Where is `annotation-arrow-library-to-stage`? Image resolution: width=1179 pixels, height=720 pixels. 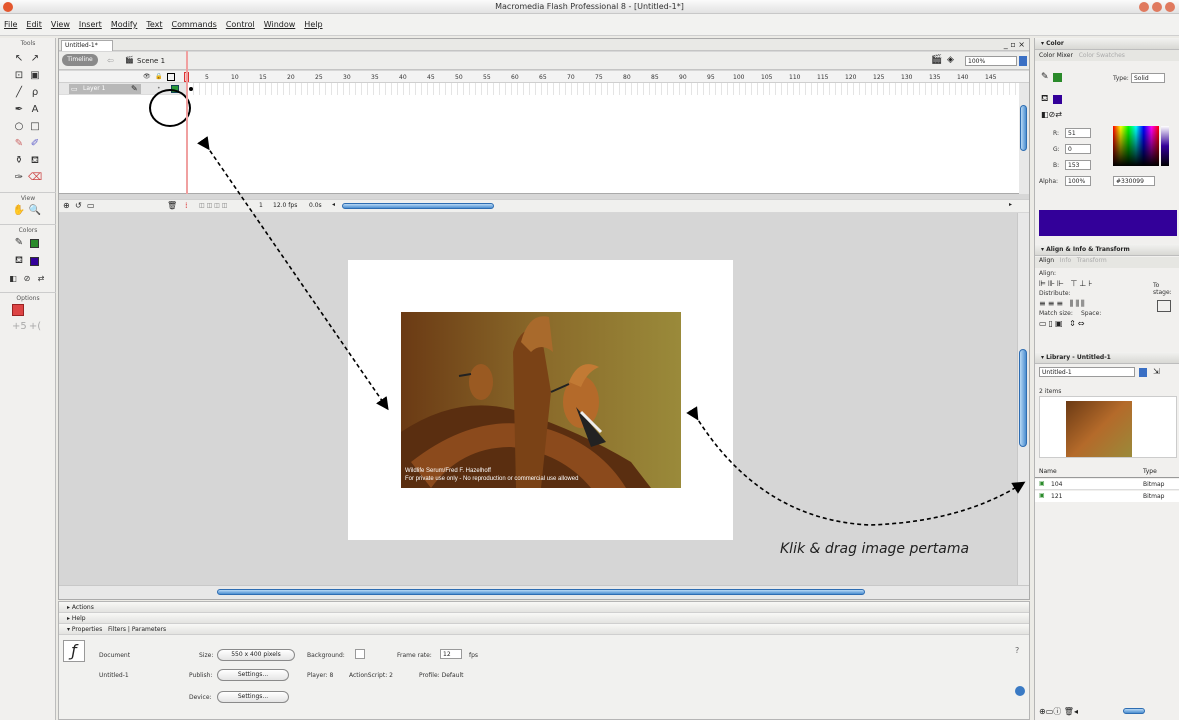
annotation-arrow-library-to-stage is located at coordinates (856, 466).